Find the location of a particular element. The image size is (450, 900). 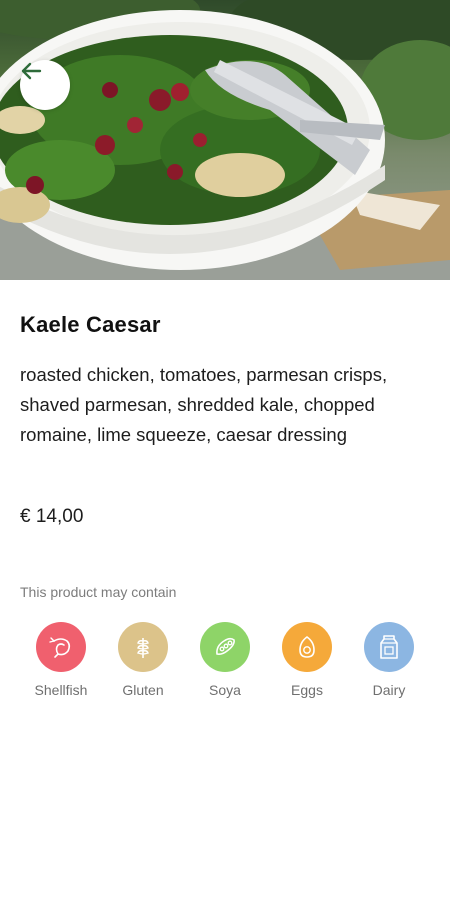

allergen-dairy: Dairy is located at coordinates (389, 660).